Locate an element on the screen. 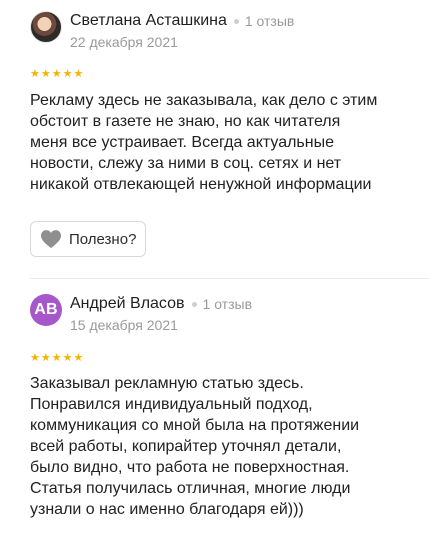 This screenshot has height=534, width=429. helpful-button: Полезно? is located at coordinates (88, 239).